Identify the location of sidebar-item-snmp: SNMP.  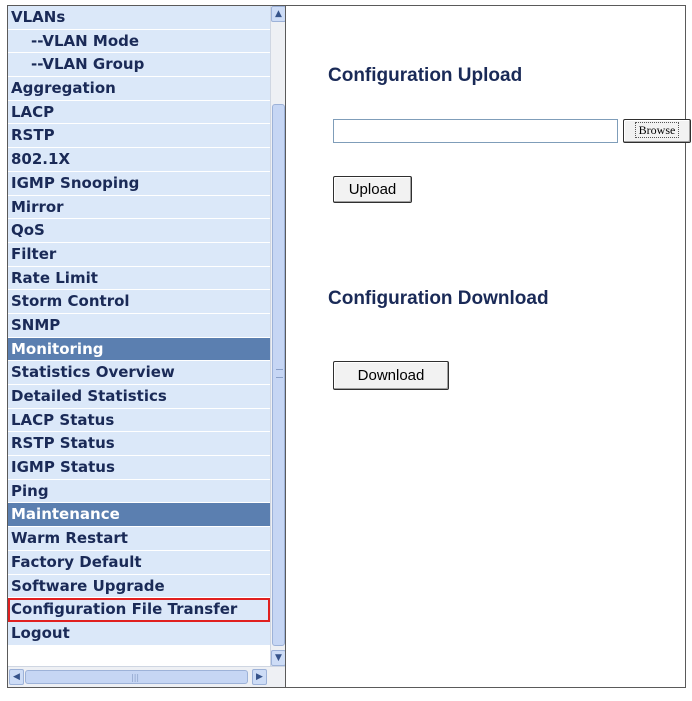
(139, 325).